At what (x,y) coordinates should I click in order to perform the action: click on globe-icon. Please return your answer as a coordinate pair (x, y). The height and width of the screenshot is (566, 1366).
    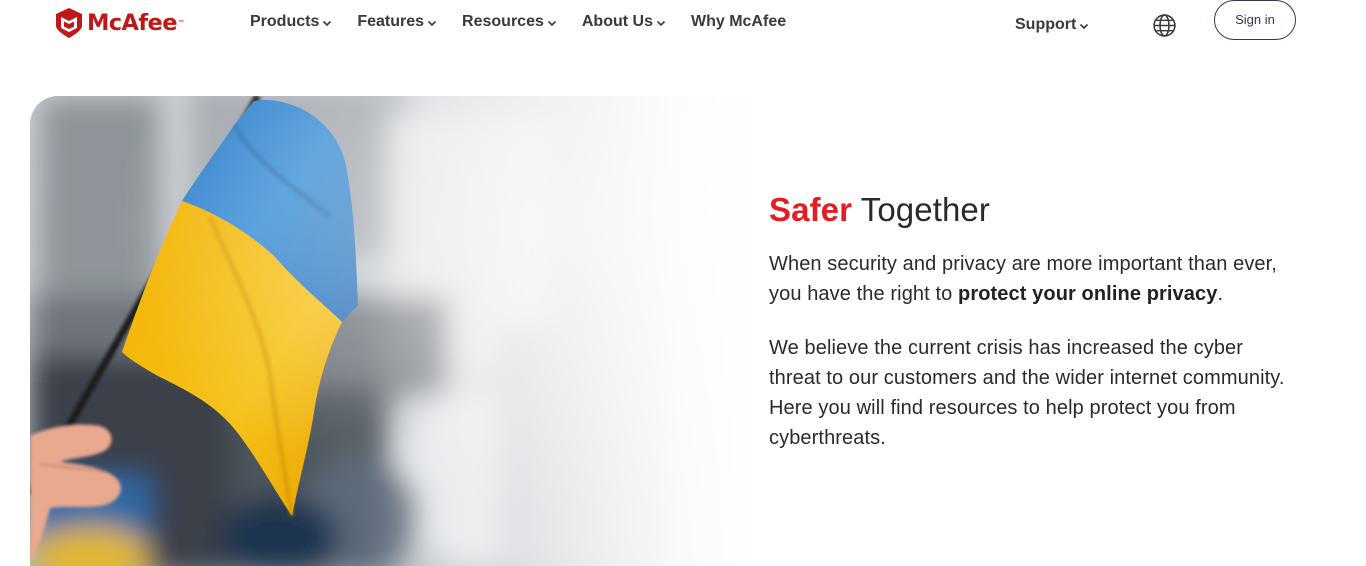
    Looking at the image, I should click on (1164, 25).